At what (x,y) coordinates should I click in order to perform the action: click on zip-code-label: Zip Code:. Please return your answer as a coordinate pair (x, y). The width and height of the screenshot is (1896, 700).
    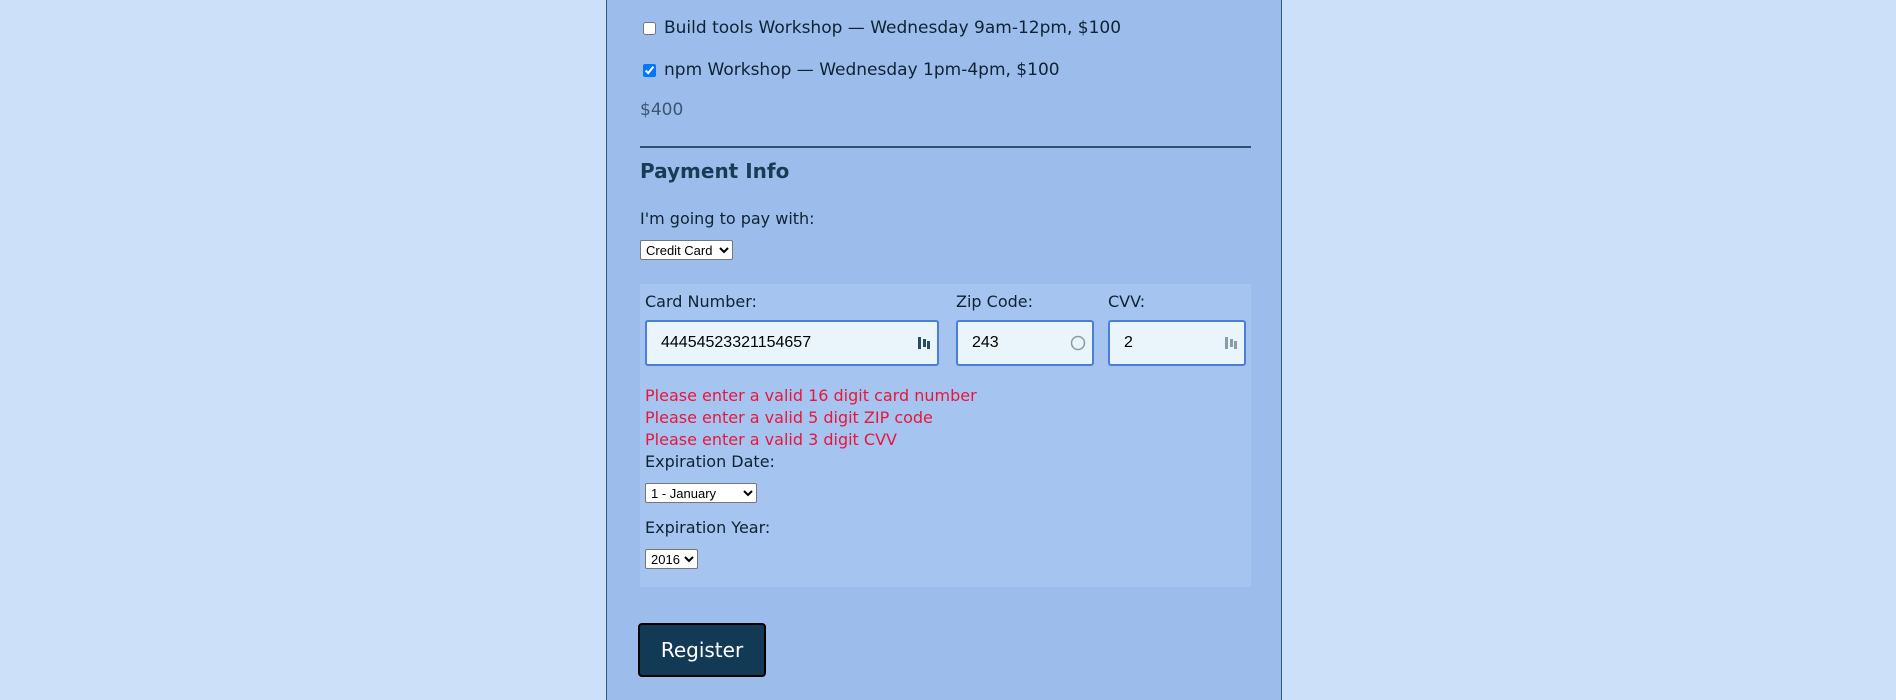
    Looking at the image, I should click on (994, 301).